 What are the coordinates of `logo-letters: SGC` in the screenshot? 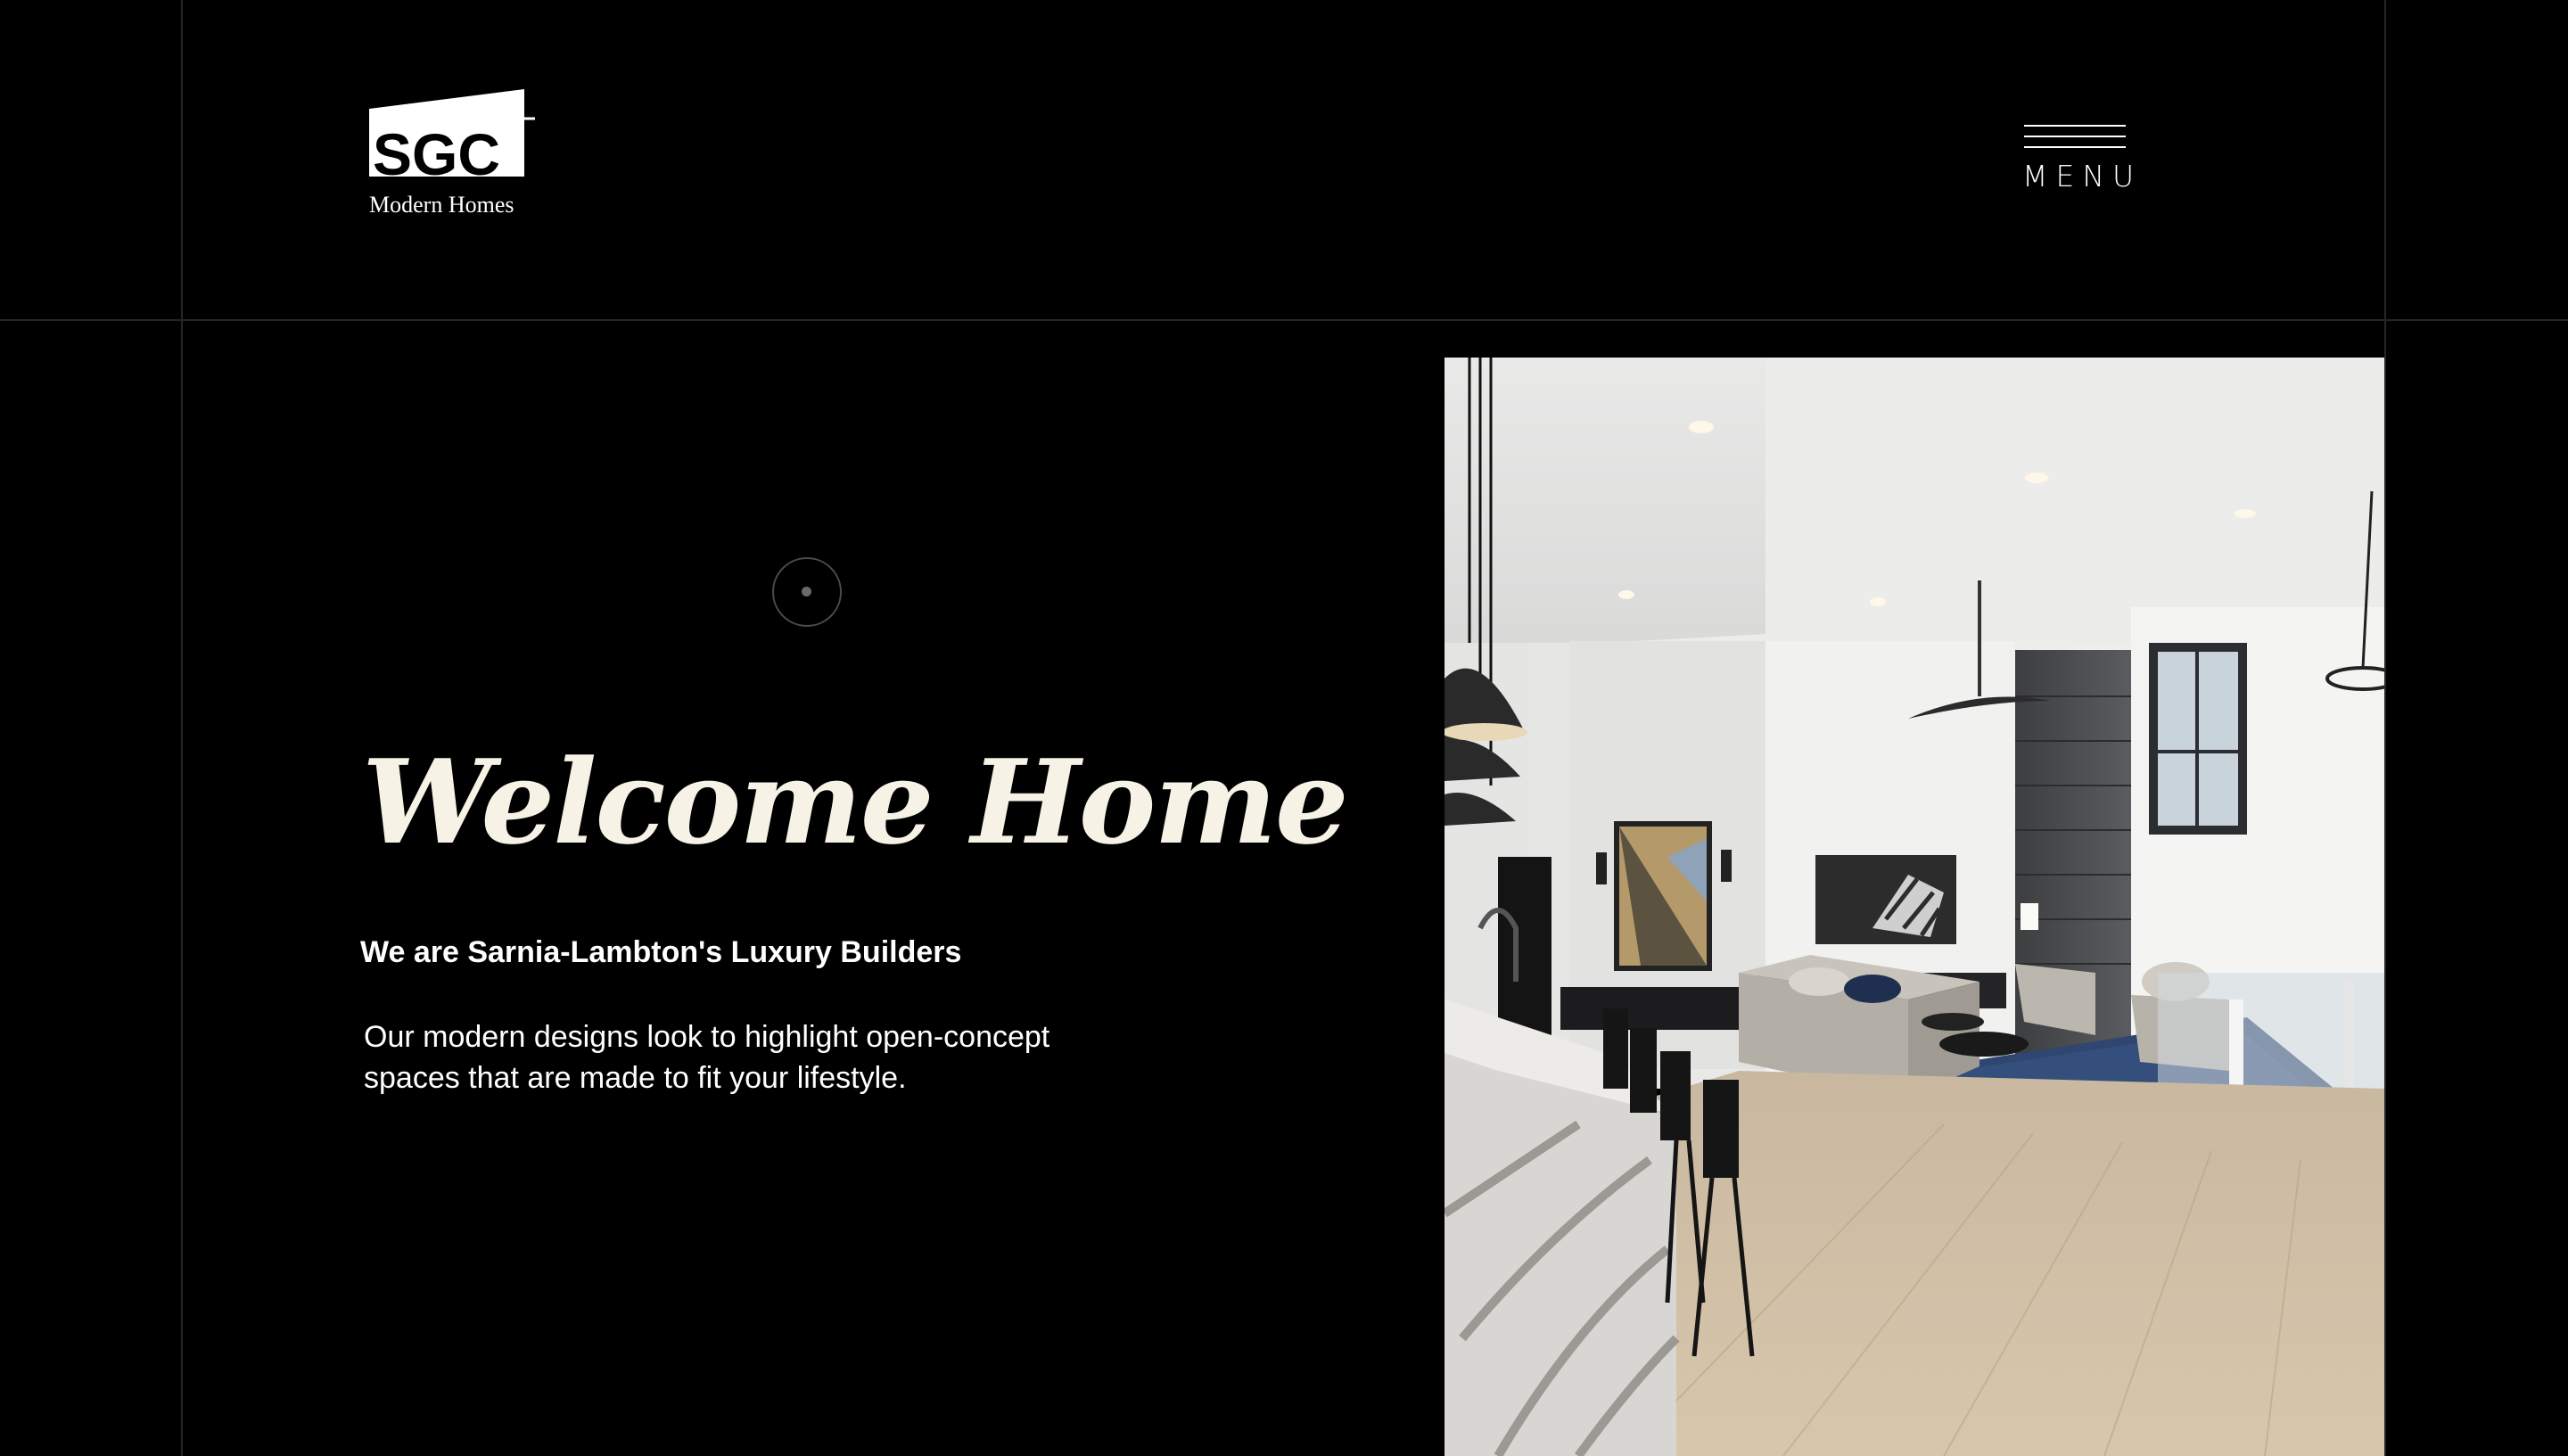 It's located at (437, 154).